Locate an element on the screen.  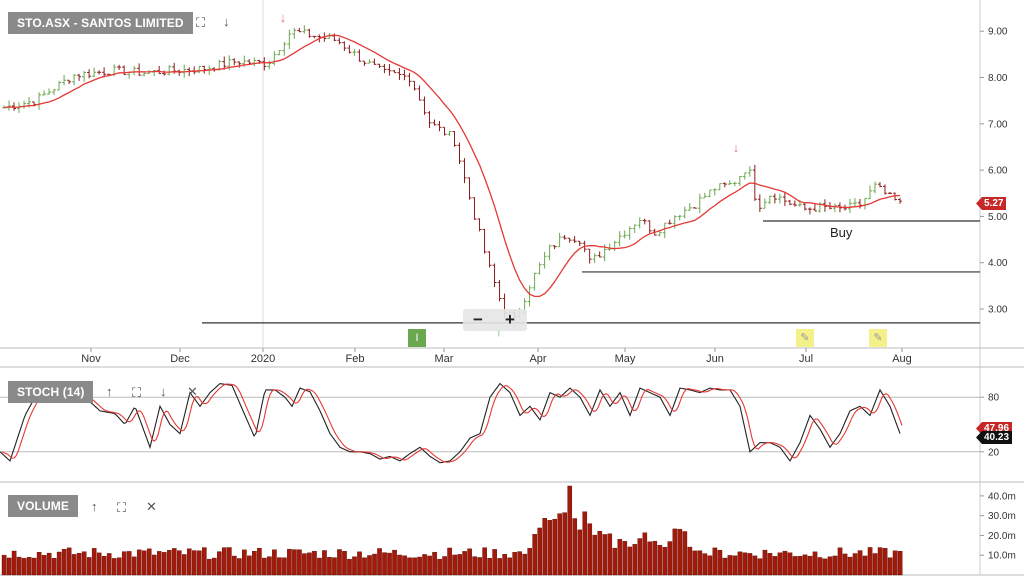
x-tick-label: Jun is located at coordinates (715, 359).